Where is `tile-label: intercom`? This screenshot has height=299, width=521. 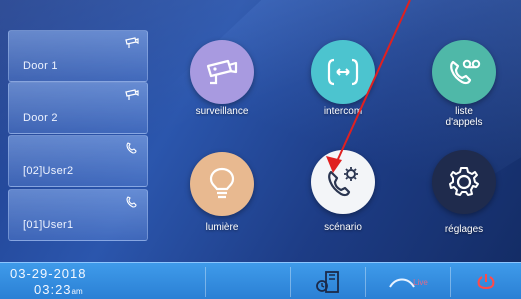 tile-label: intercom is located at coordinates (343, 111).